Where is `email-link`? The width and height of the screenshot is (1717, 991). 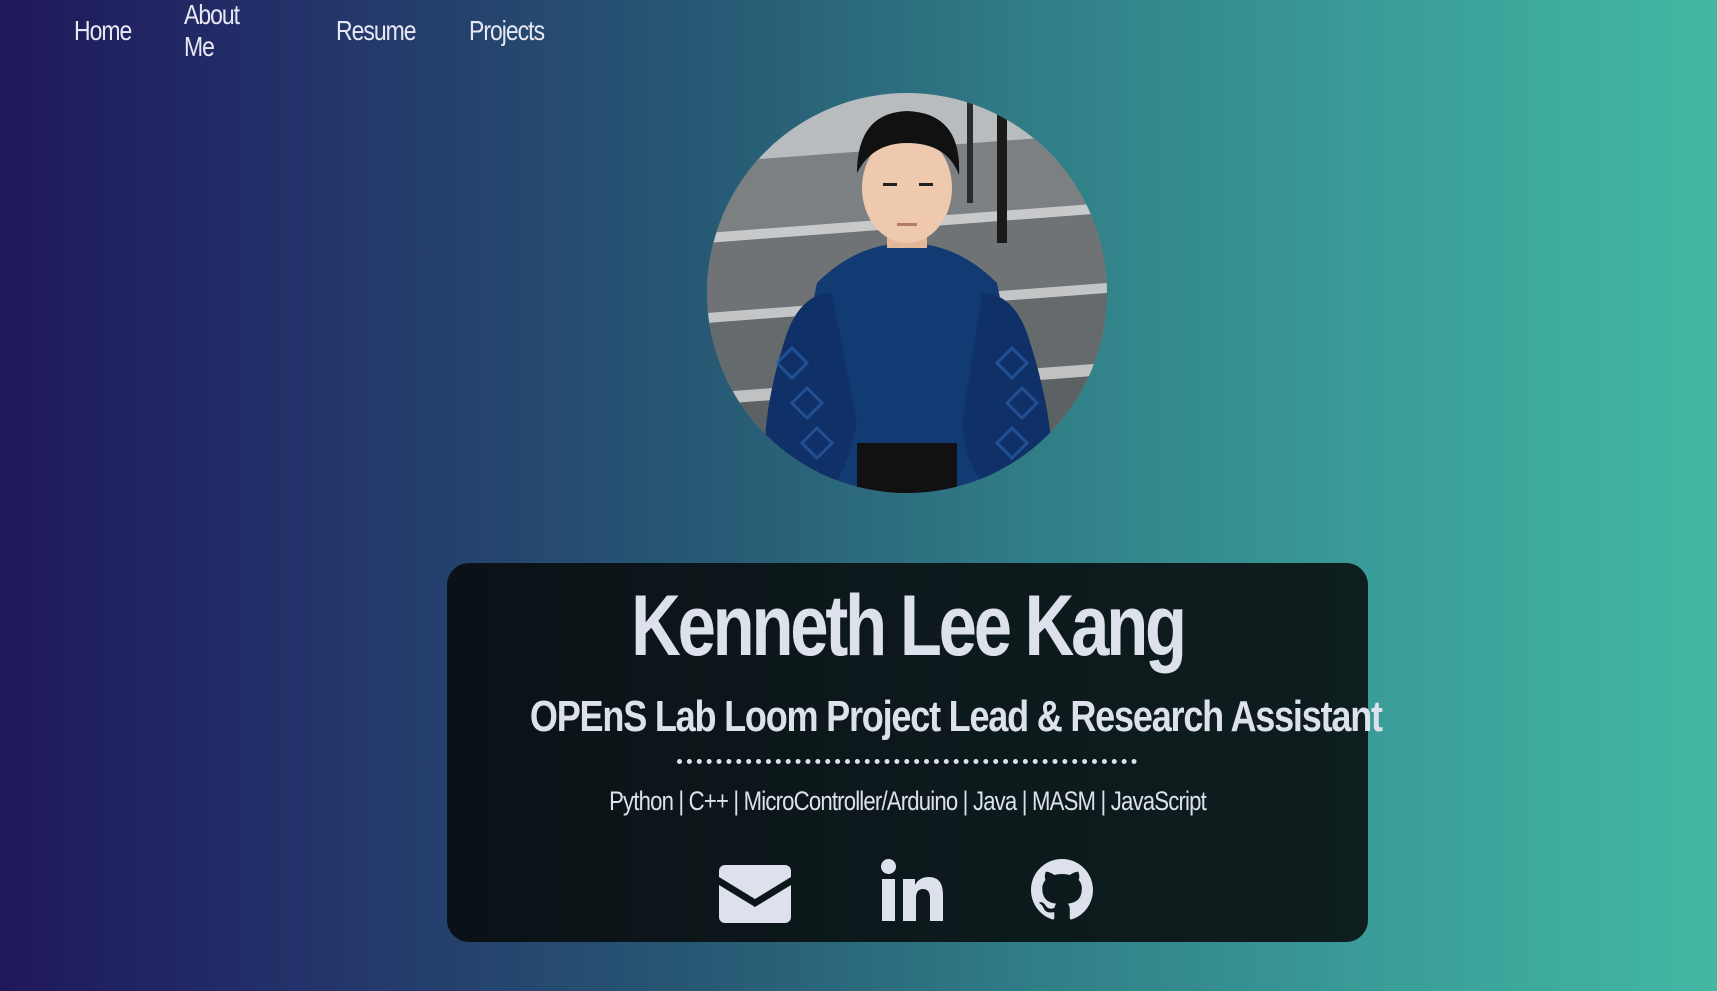
email-link is located at coordinates (755, 894).